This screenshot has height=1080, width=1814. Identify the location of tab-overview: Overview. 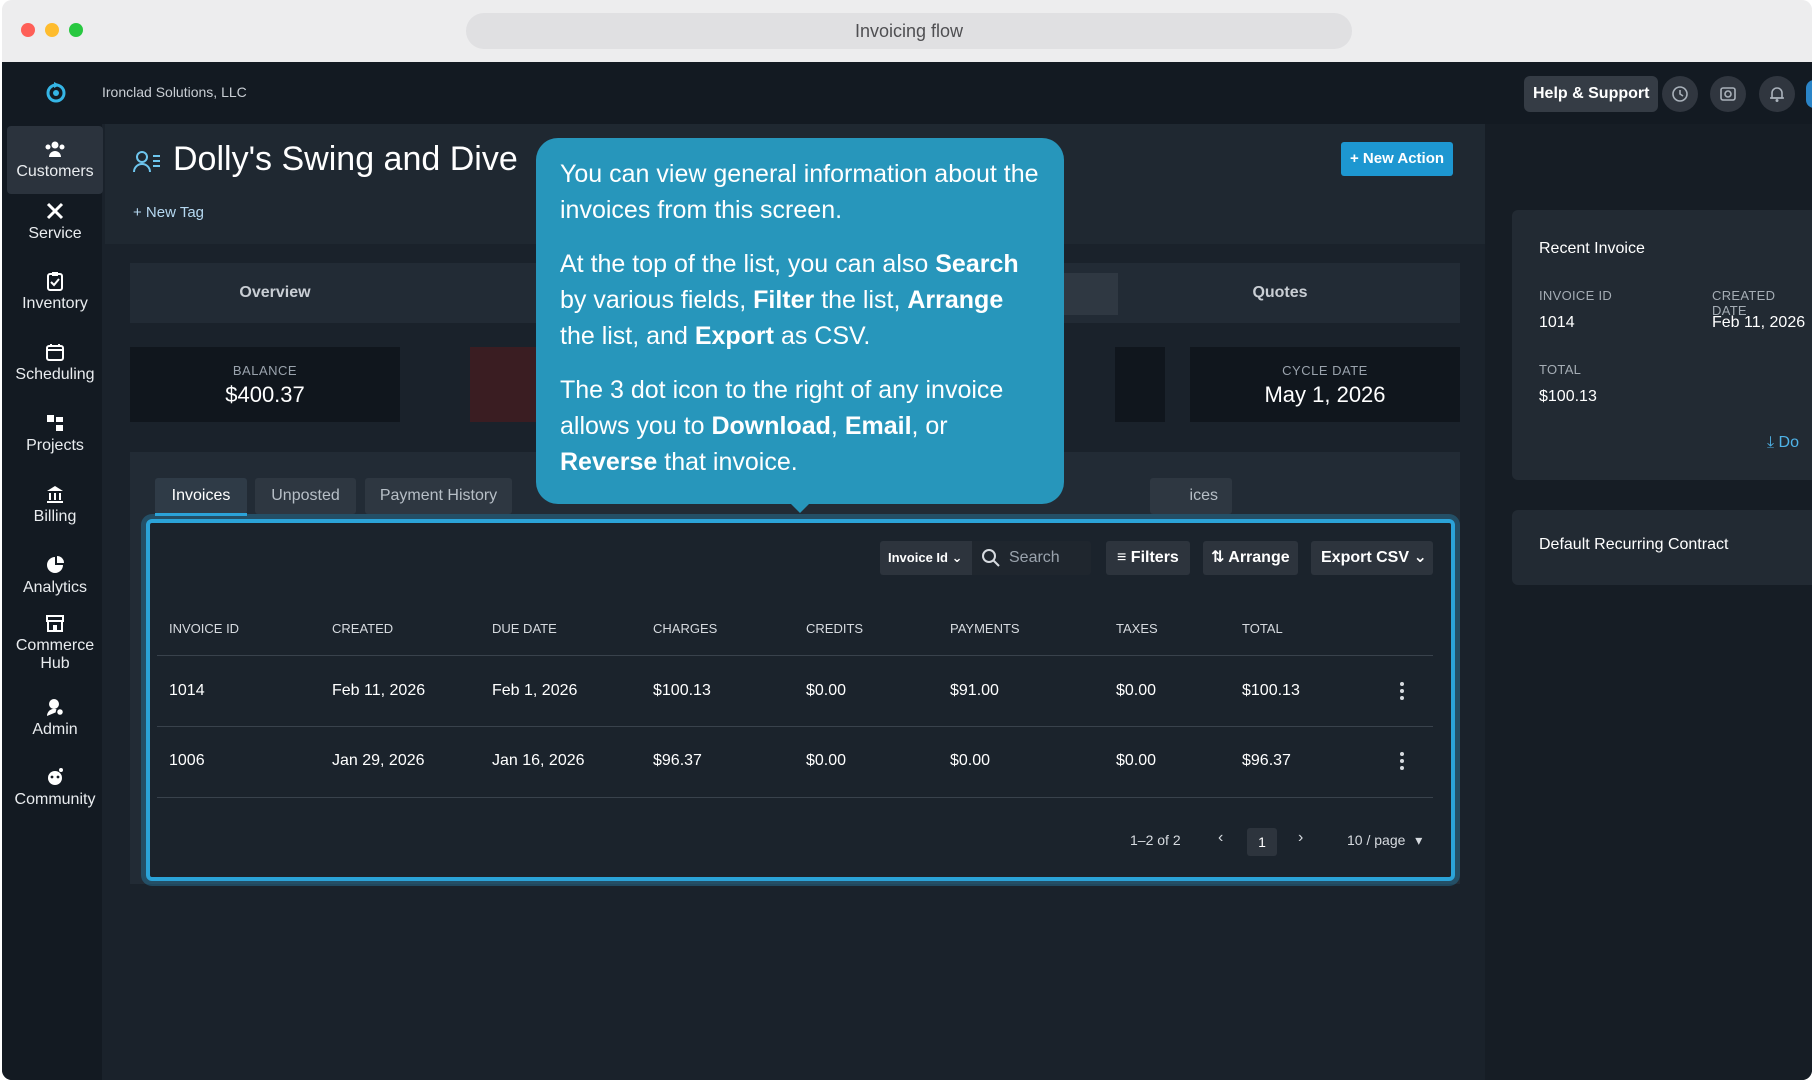
(275, 293).